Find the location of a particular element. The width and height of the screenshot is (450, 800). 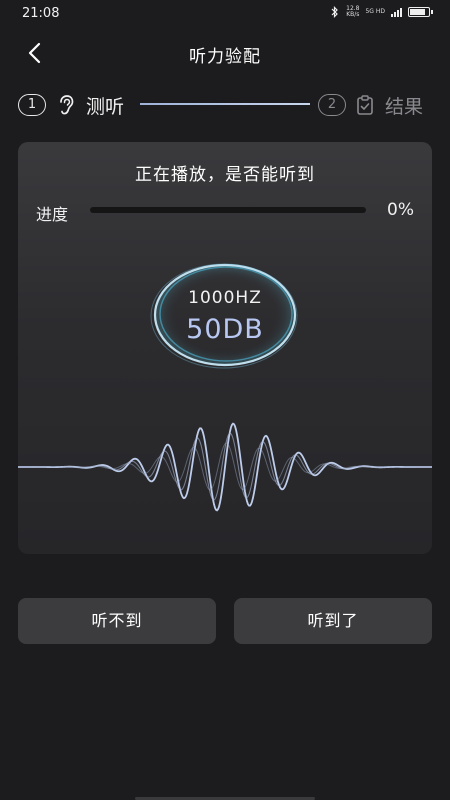

status-time: 21:08 is located at coordinates (41, 13).